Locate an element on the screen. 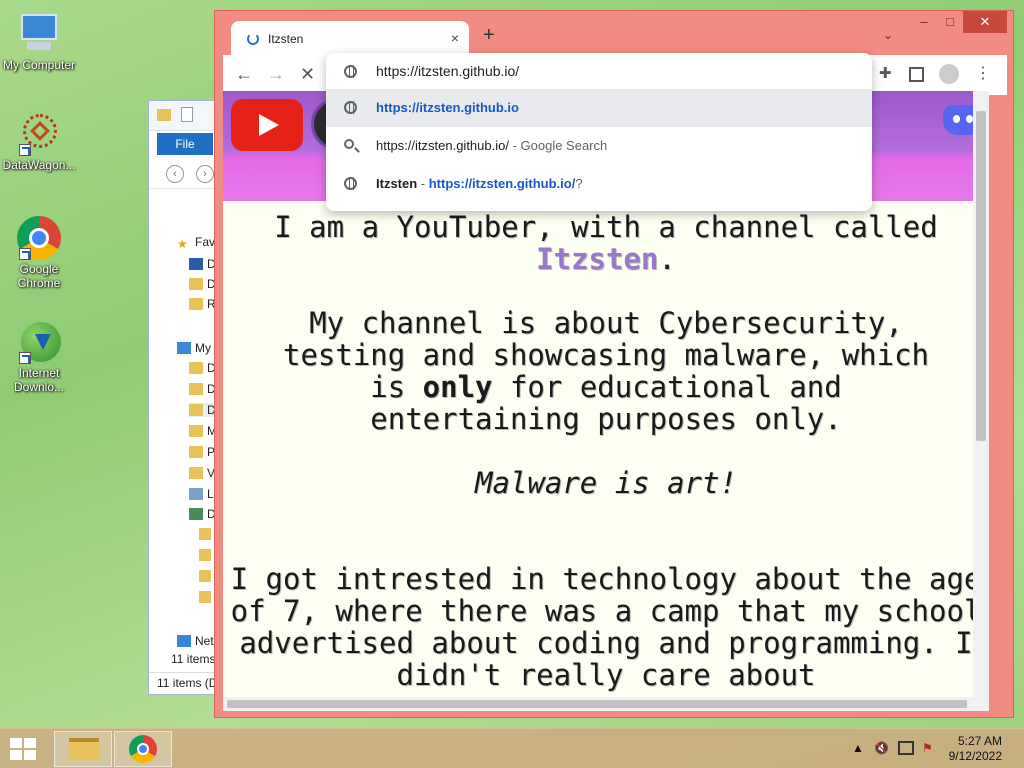 This screenshot has width=1024, height=768. clock-date: 9/12/2022 is located at coordinates (975, 756).